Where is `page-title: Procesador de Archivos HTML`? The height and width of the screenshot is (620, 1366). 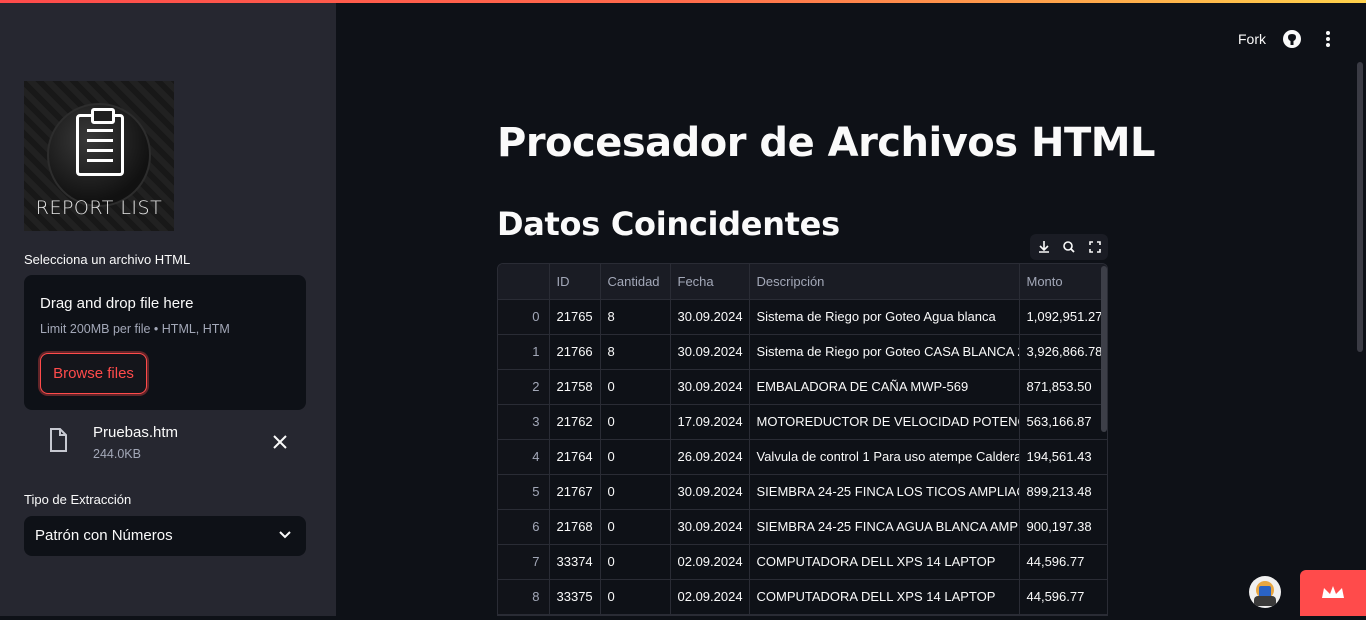
page-title: Procesador de Archivos HTML is located at coordinates (826, 143).